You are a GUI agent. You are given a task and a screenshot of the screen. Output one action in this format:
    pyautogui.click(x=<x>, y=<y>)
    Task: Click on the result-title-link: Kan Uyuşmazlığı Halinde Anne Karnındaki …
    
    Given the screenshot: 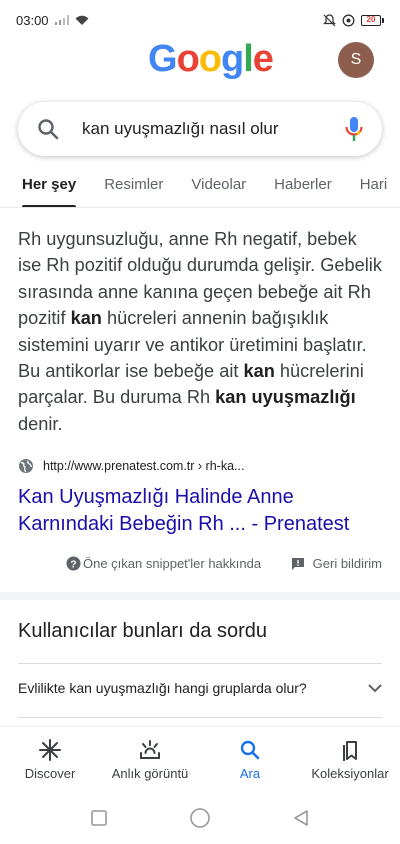 What is the action you would take?
    pyautogui.click(x=202, y=511)
    